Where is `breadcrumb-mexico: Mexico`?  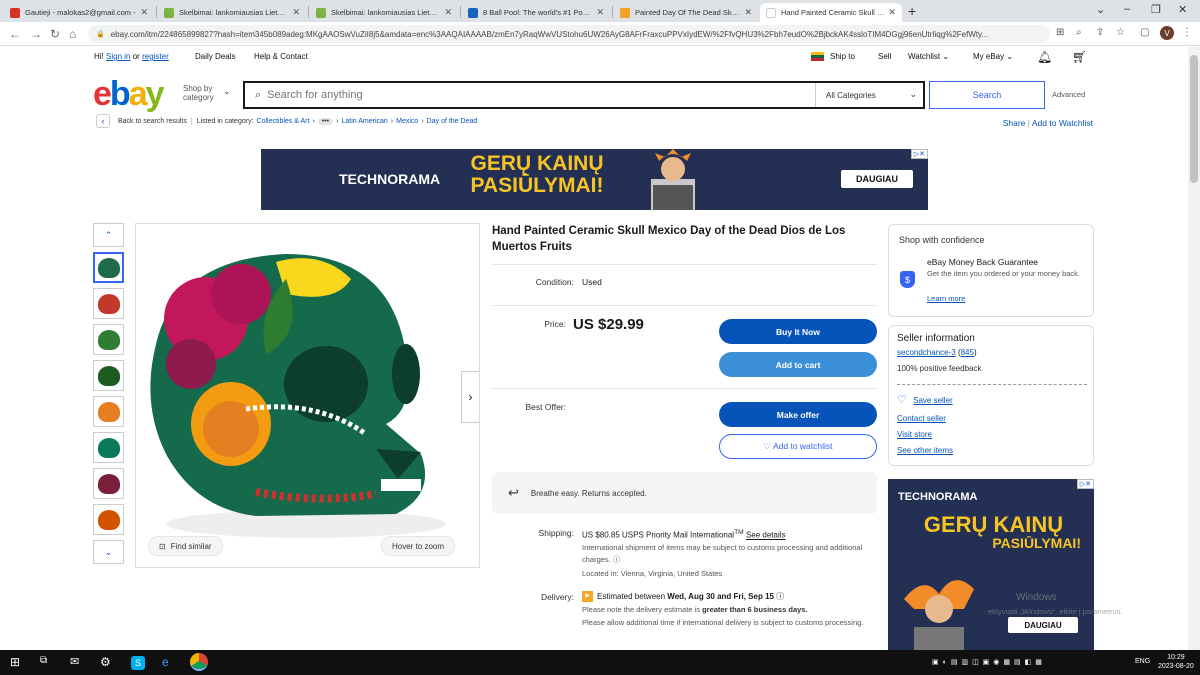 breadcrumb-mexico: Mexico is located at coordinates (407, 121).